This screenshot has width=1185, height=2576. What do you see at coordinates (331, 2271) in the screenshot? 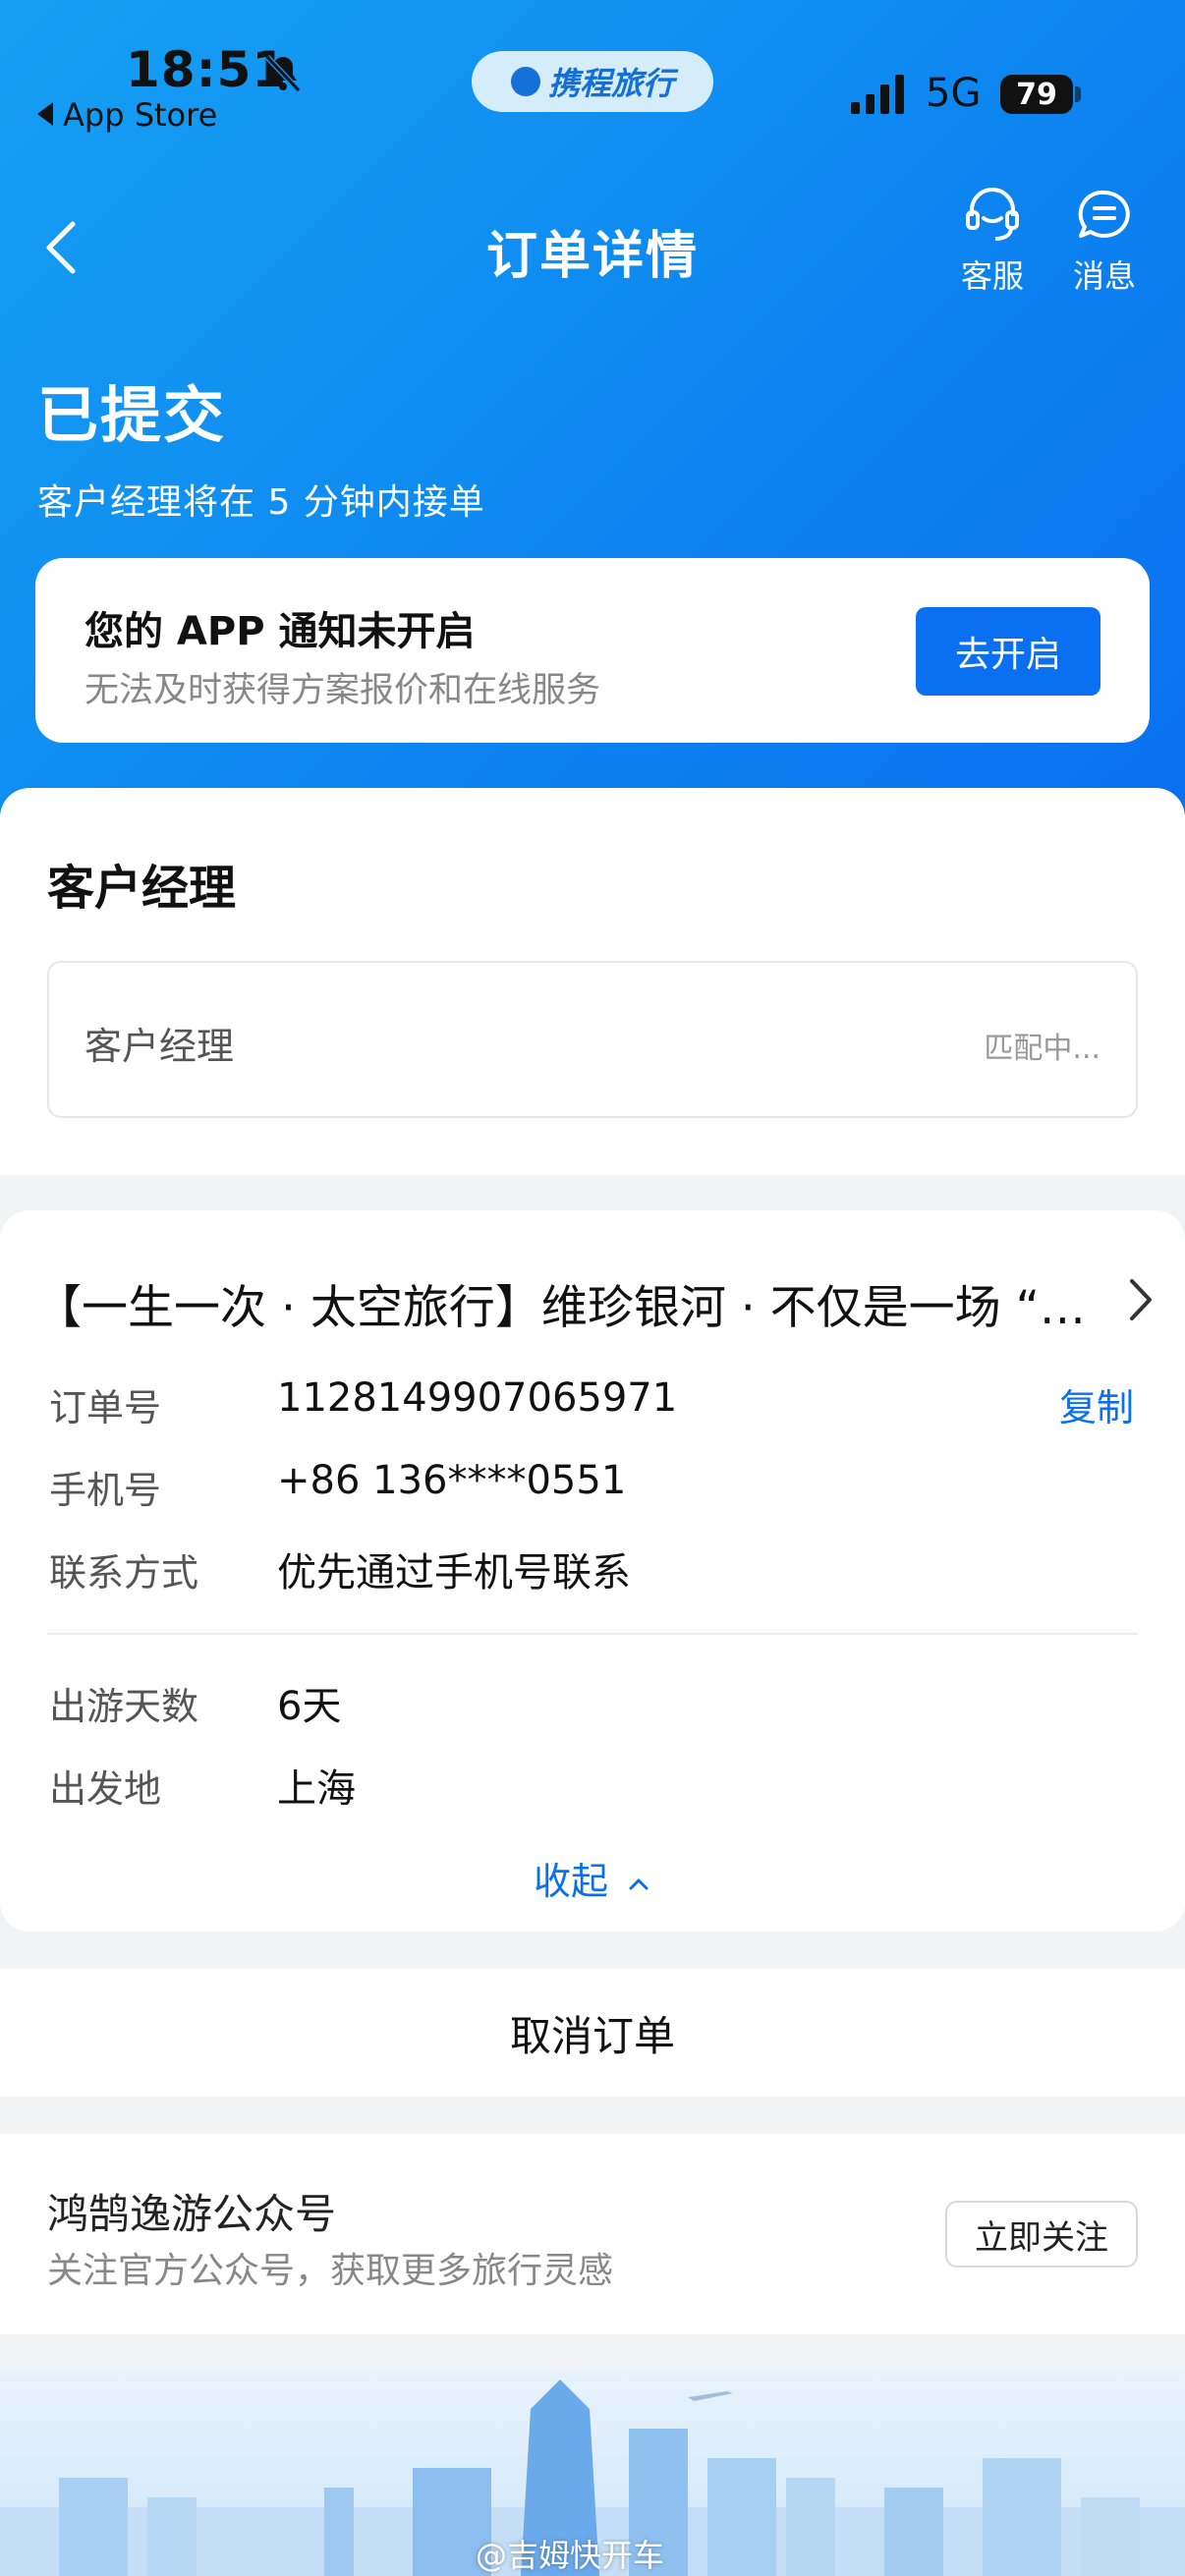
I see `official-account-subtitle: 关注官方公众号，获取更多旅行灵感` at bounding box center [331, 2271].